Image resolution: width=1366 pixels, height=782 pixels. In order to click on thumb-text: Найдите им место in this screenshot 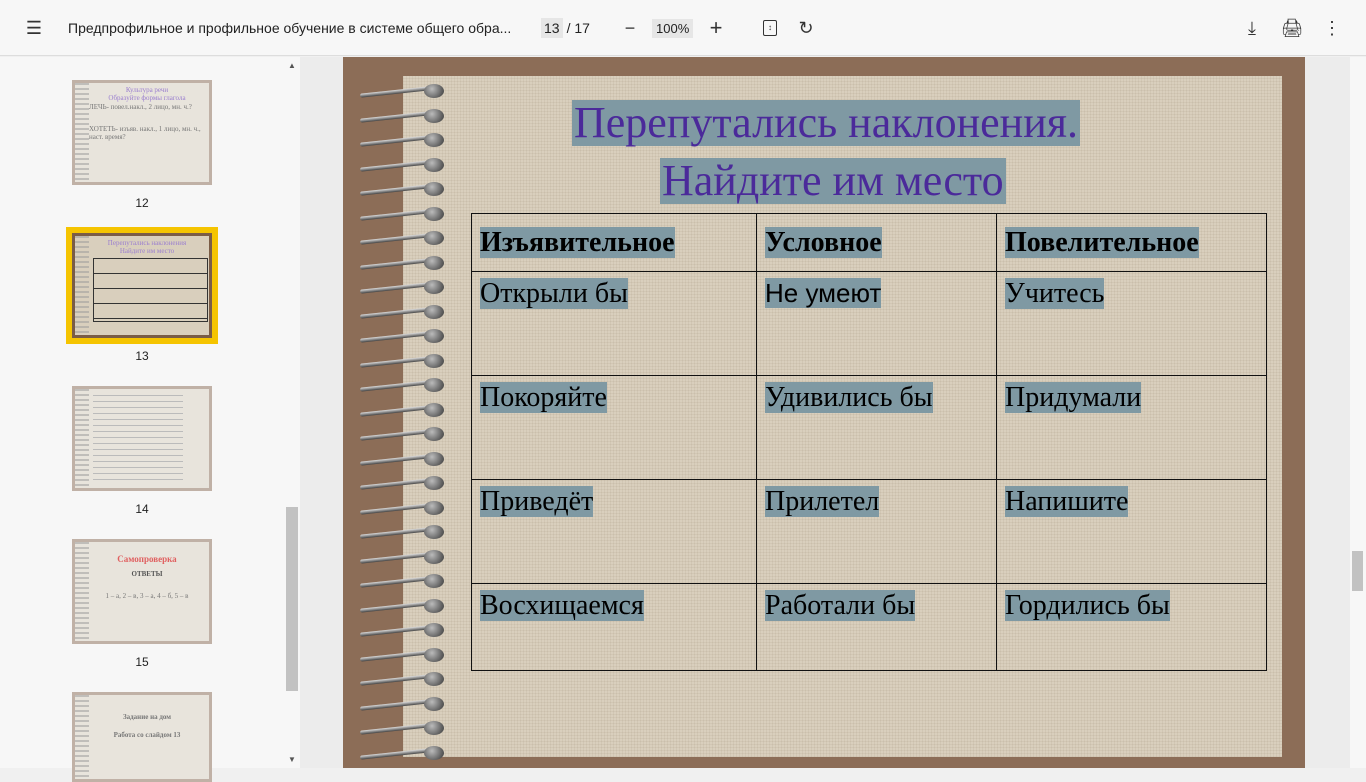, I will do `click(147, 251)`.